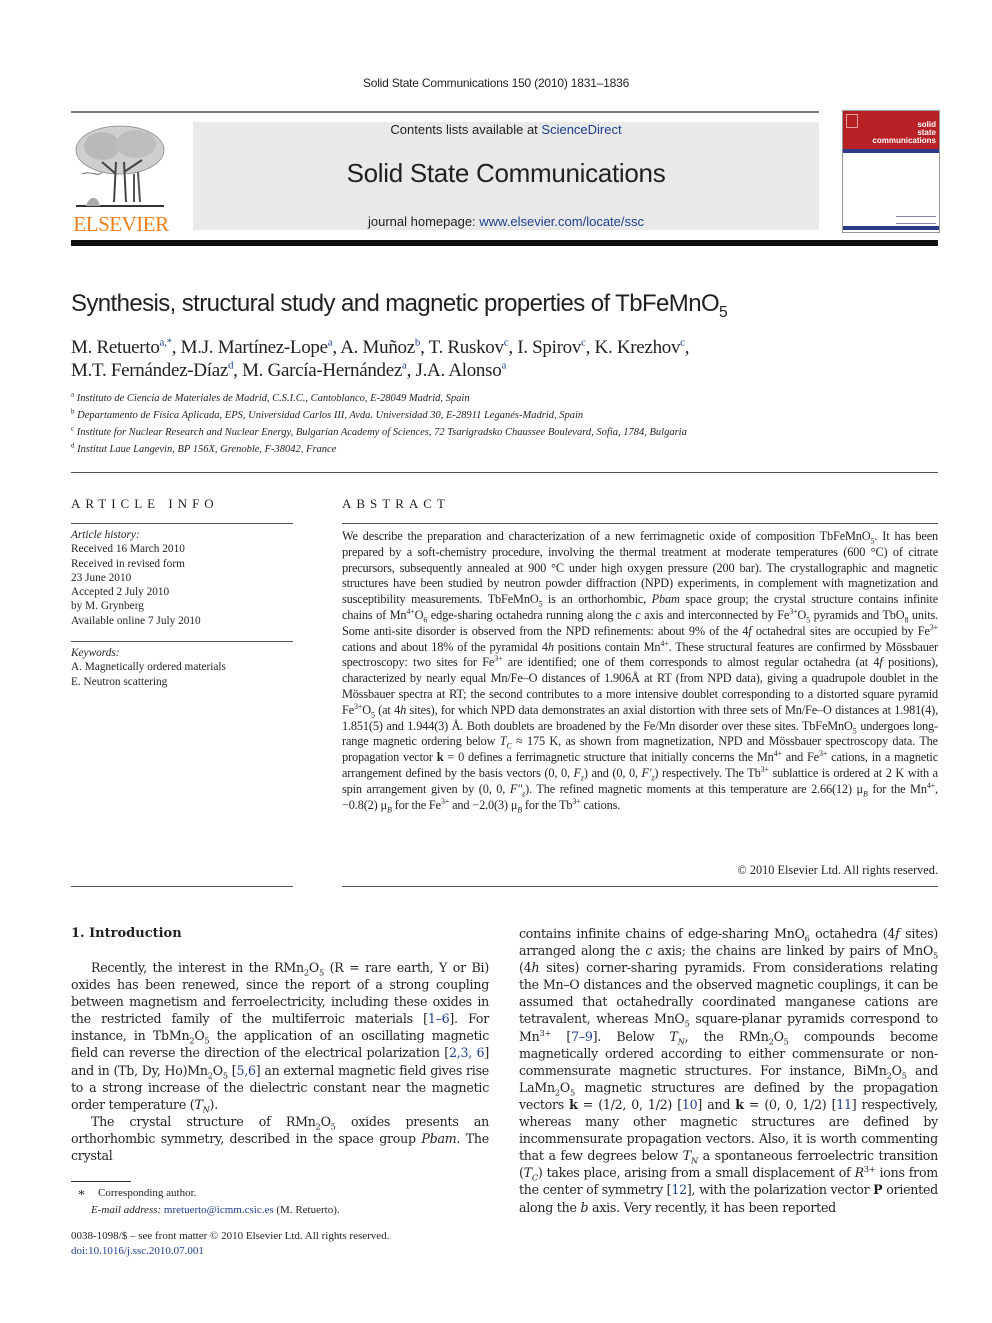 The height and width of the screenshot is (1323, 992). I want to click on cover-title-line: communications, so click(904, 140).